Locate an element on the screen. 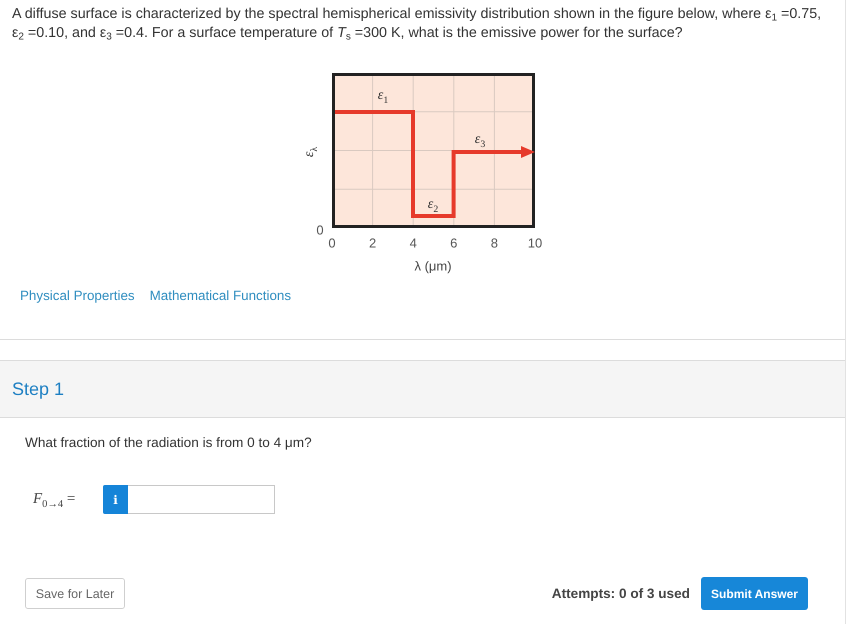  curve-label: ε$_{1}$ is located at coordinates (383, 96).